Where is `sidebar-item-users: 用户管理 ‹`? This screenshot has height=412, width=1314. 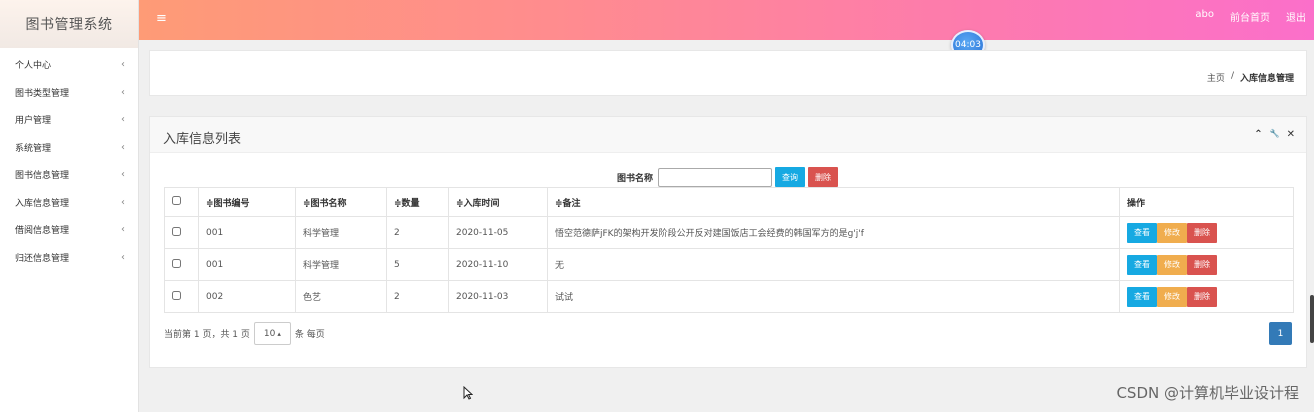
sidebar-item-users: 用户管理 ‹ is located at coordinates (69, 120).